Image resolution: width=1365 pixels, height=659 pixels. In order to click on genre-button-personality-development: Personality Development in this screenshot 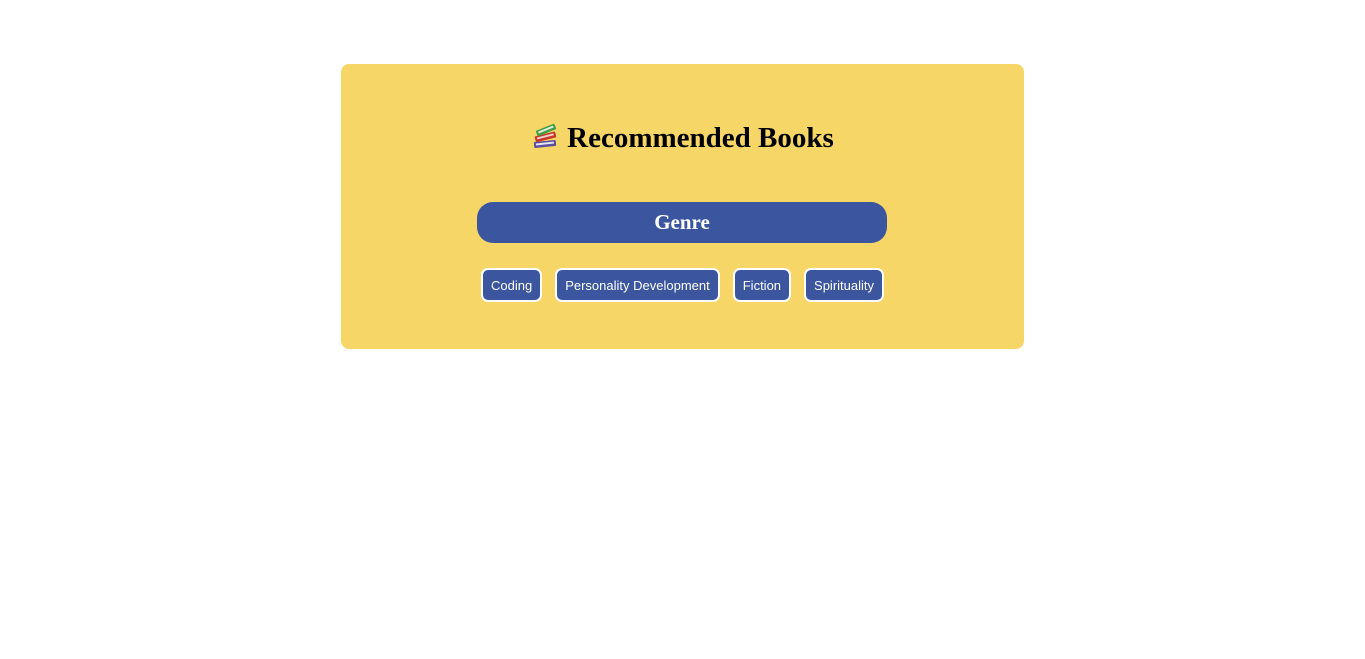, I will do `click(637, 285)`.